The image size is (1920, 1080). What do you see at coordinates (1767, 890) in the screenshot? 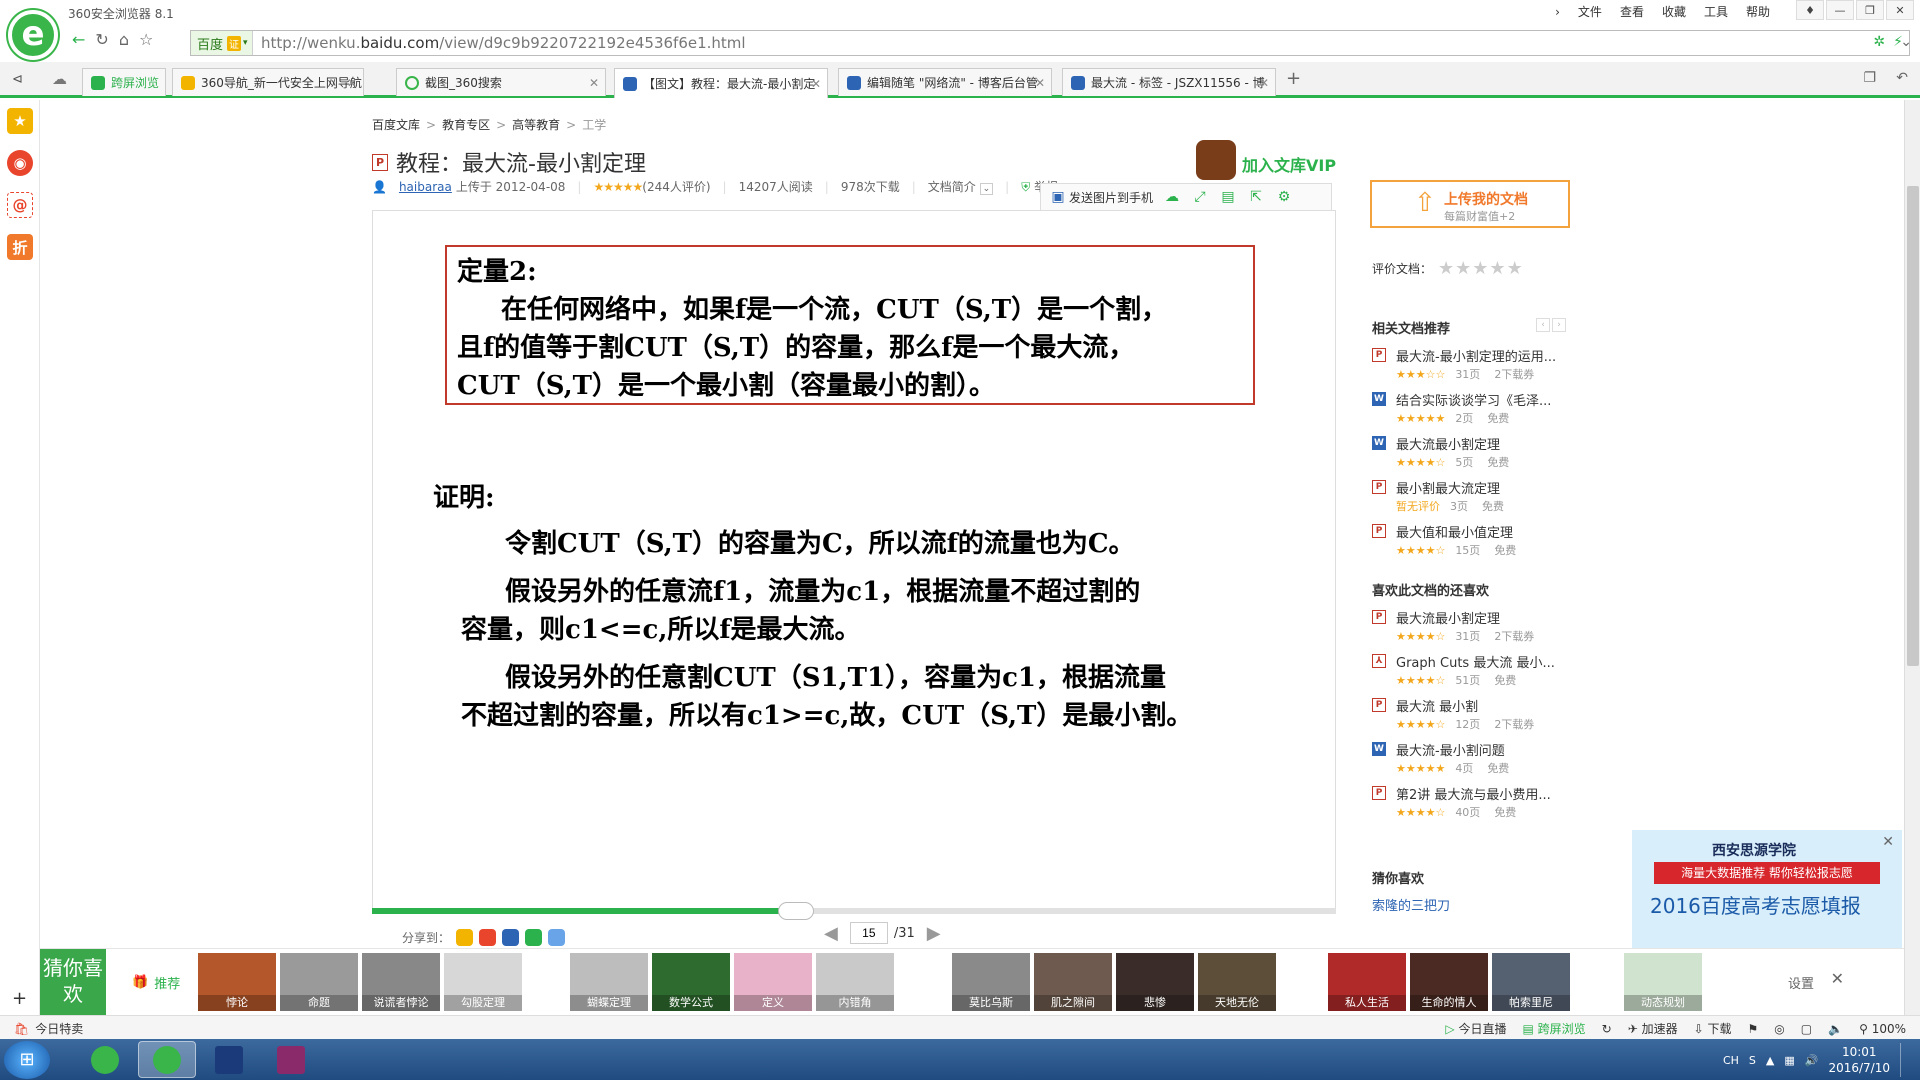
I see `ad-banner: ✕ 西安思源学院 海量大数据推荐 帮你轻松报志愿 2016百度高考志愿填报` at bounding box center [1767, 890].